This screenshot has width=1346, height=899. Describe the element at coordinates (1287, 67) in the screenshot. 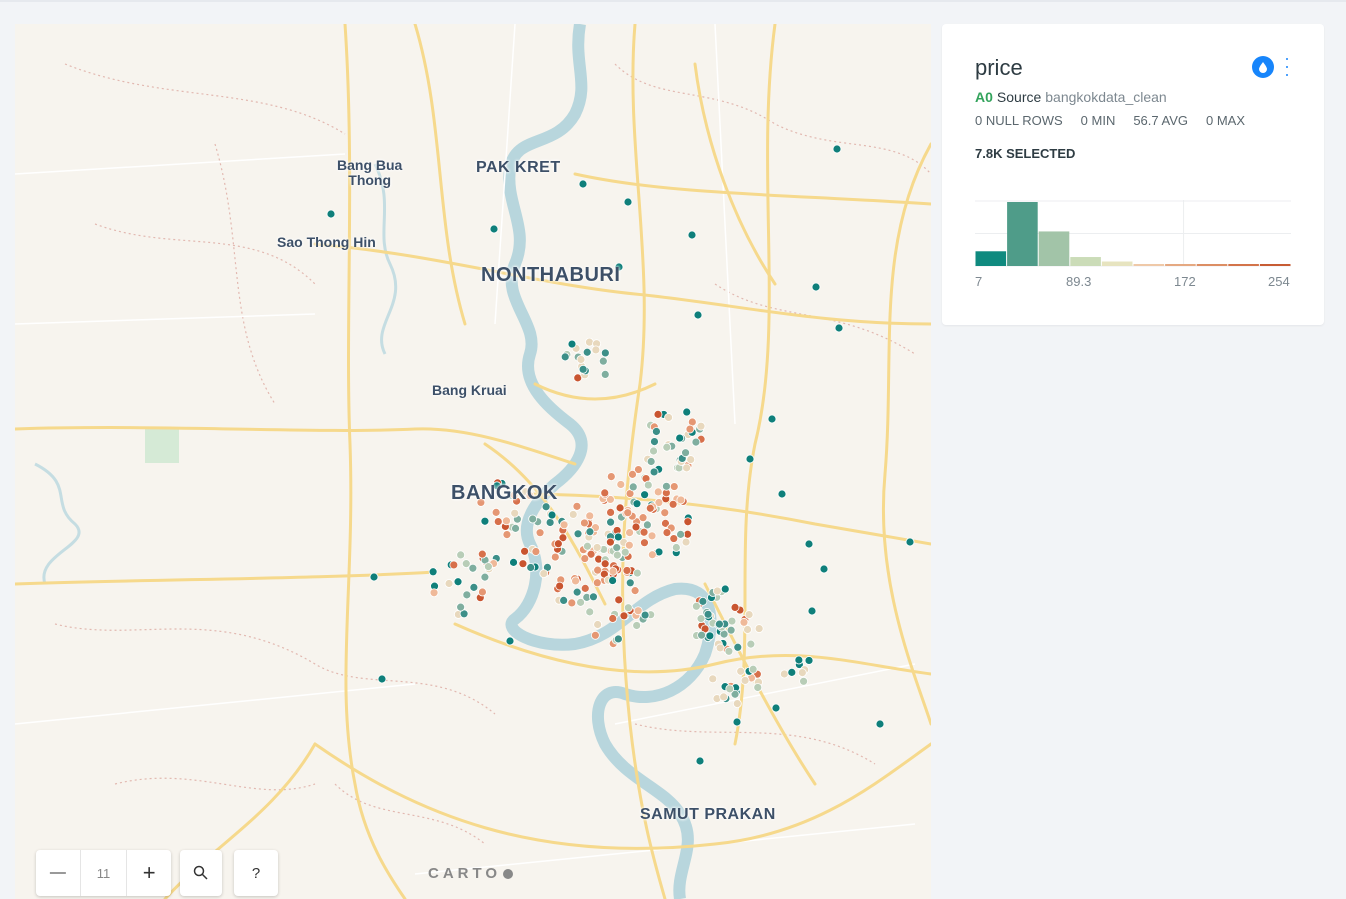

I see `more-options-button` at that location.